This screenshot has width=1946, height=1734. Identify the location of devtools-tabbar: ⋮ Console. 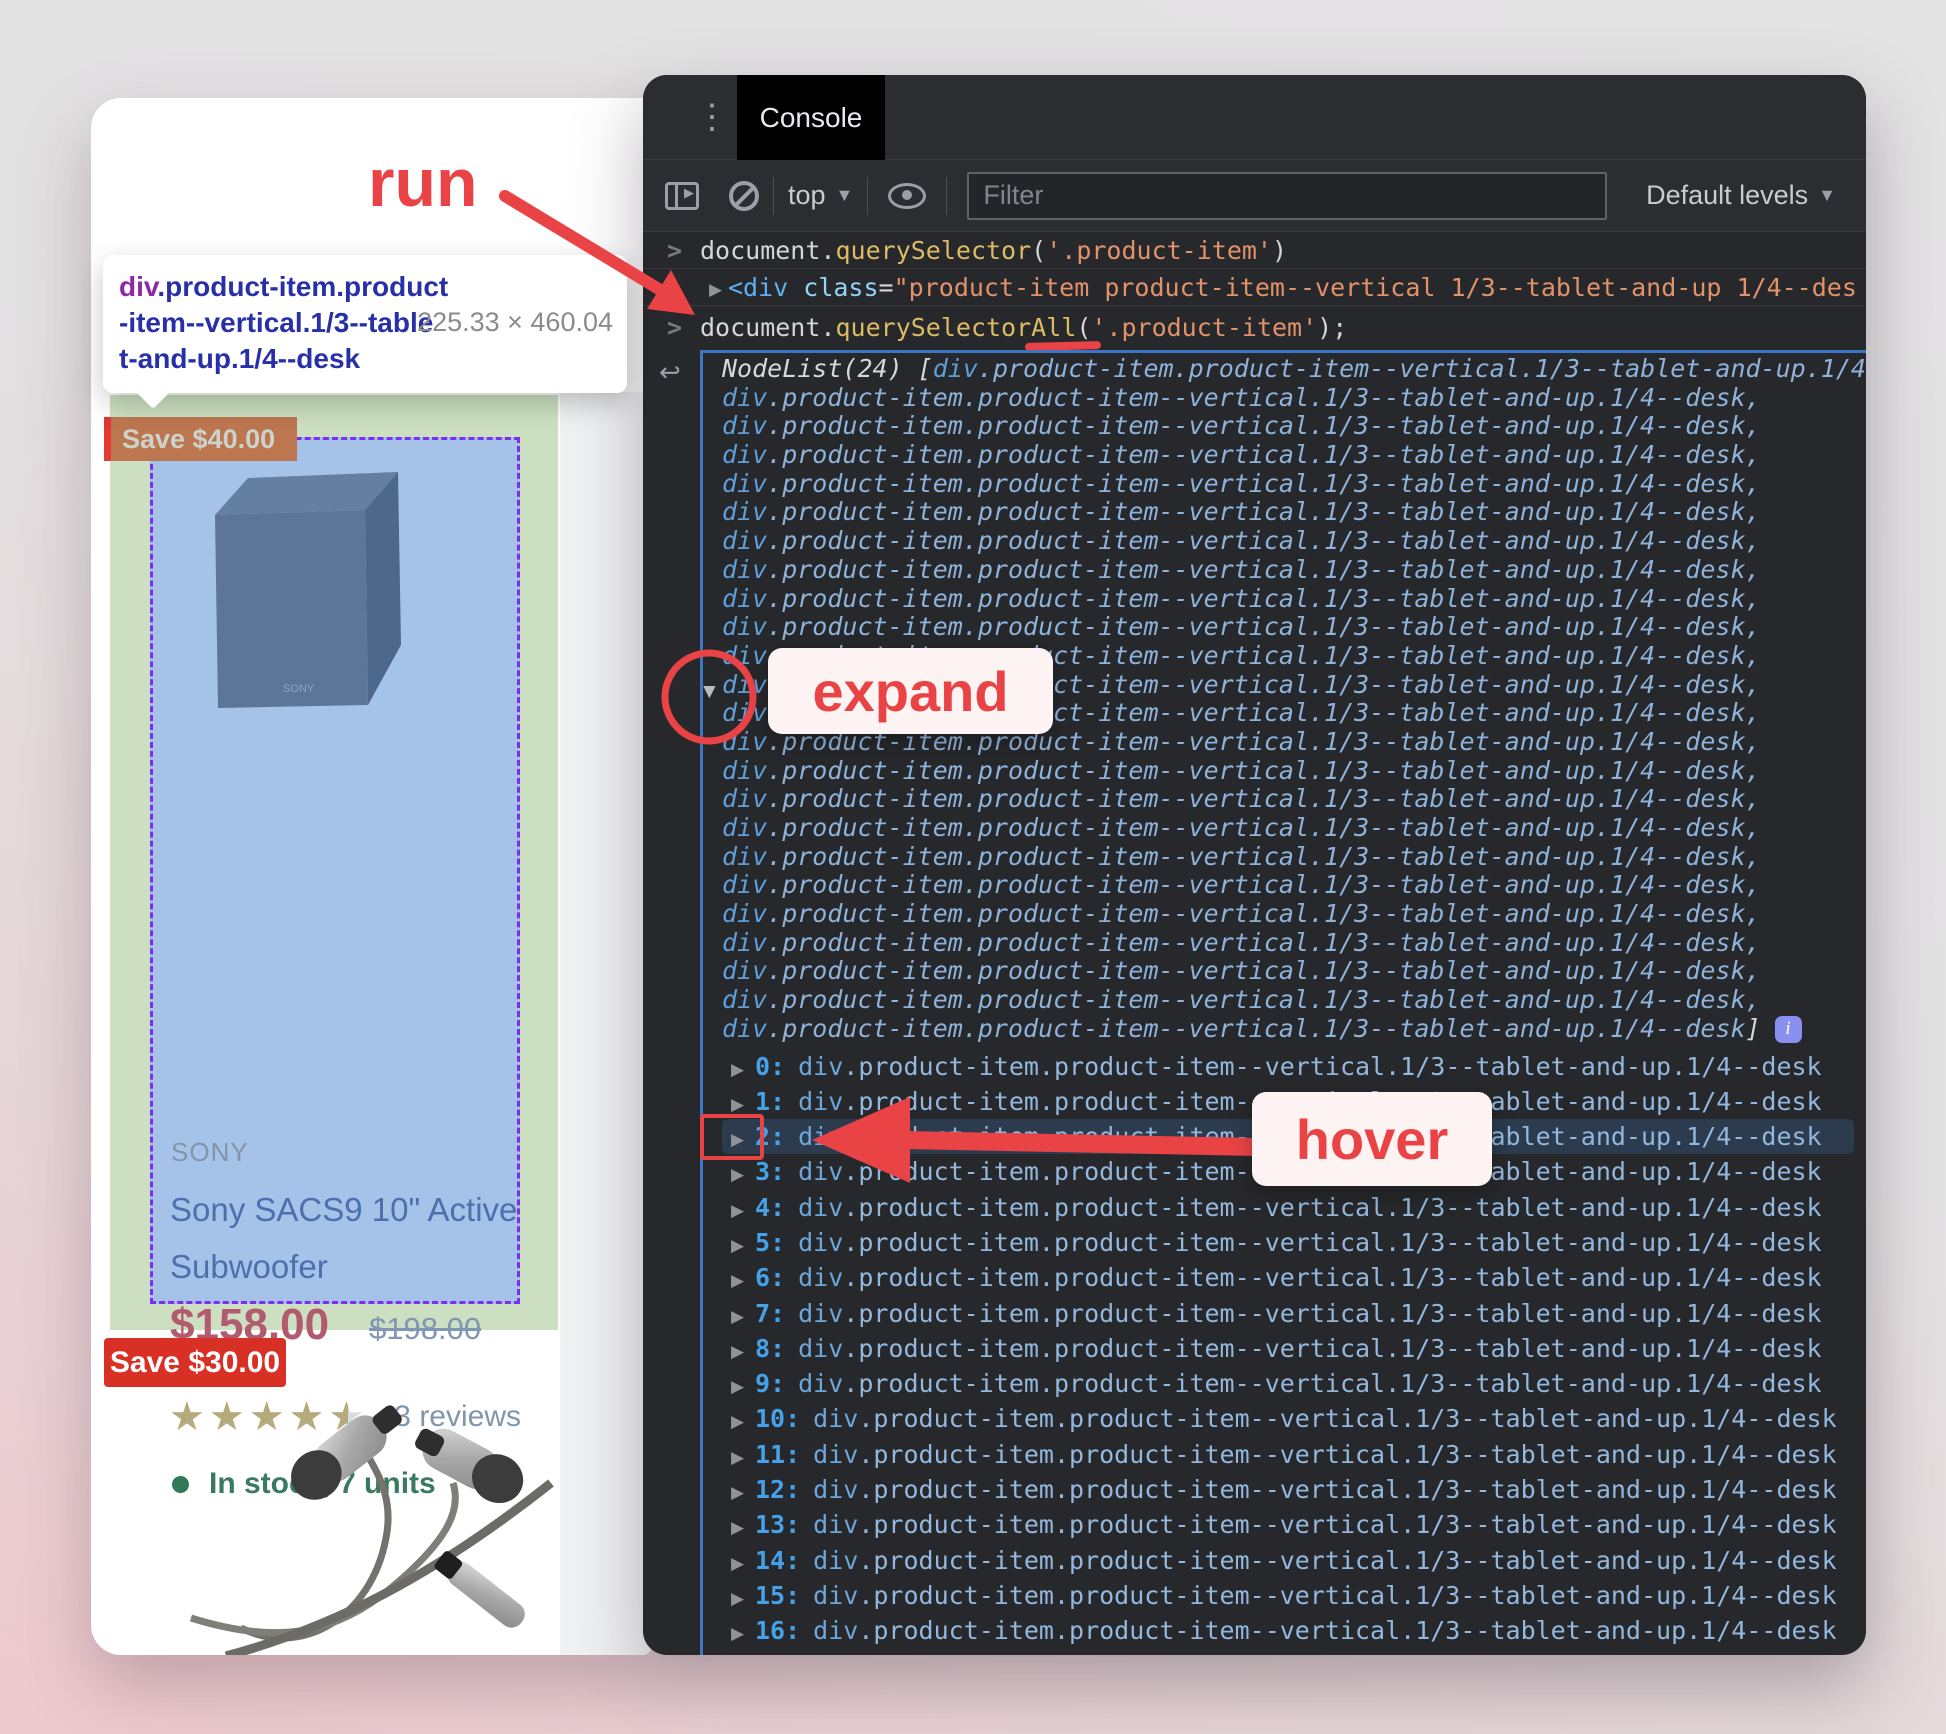
(1254, 117).